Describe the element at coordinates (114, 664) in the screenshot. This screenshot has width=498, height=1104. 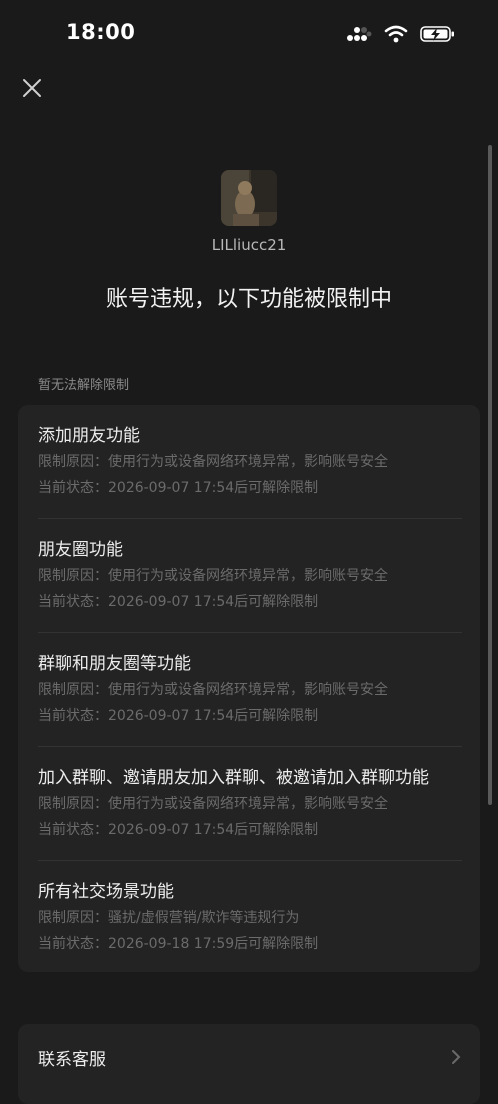
I see `restriction-title: 群聊和朋友圈等功能` at that location.